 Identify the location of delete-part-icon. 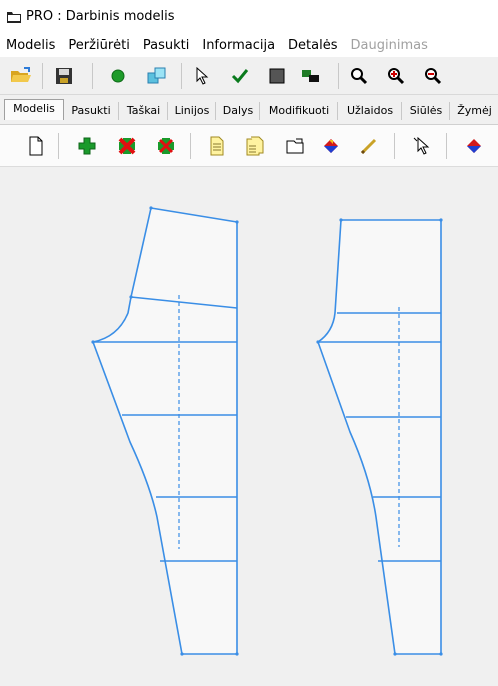
(166, 146).